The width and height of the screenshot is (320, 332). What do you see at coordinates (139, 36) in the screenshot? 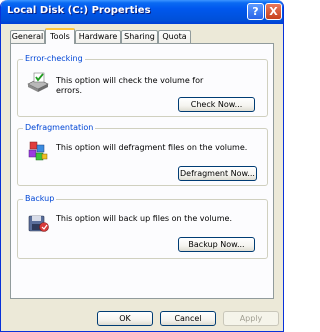
I see `tab-sharing: Sharing` at bounding box center [139, 36].